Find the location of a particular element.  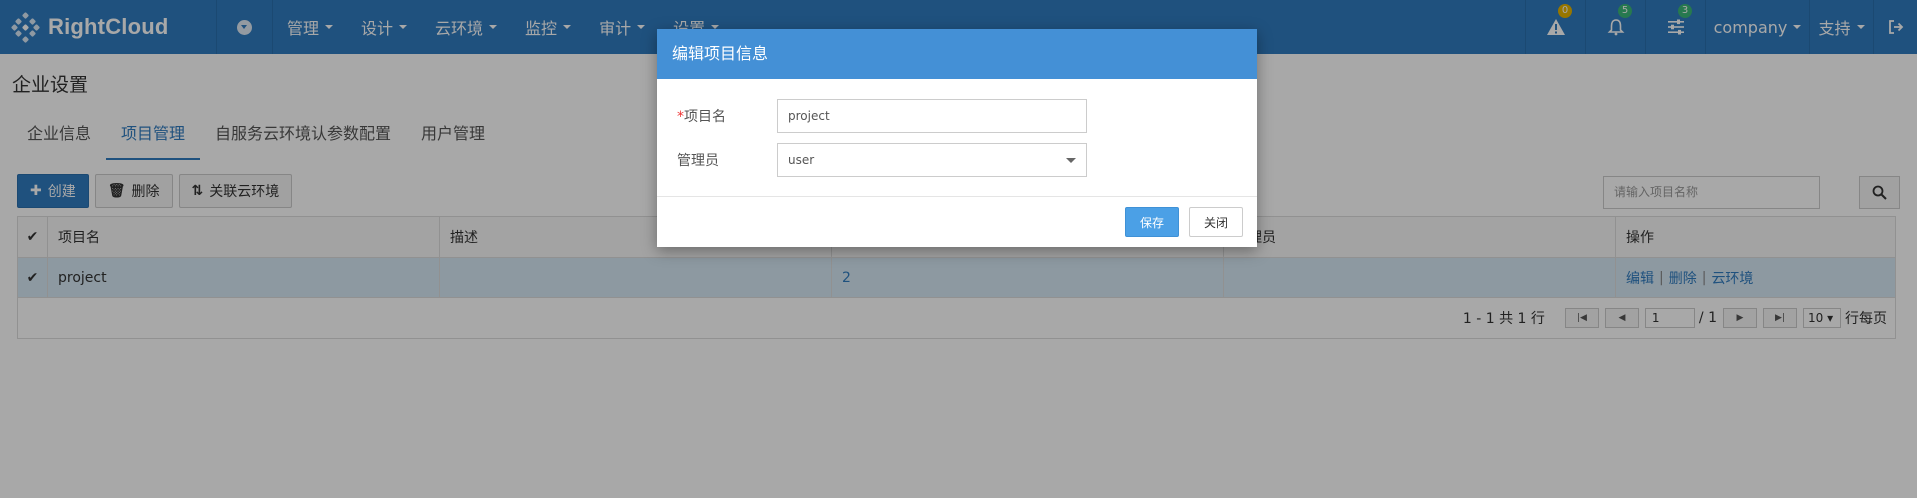

save-button: 保存 is located at coordinates (1151, 222).